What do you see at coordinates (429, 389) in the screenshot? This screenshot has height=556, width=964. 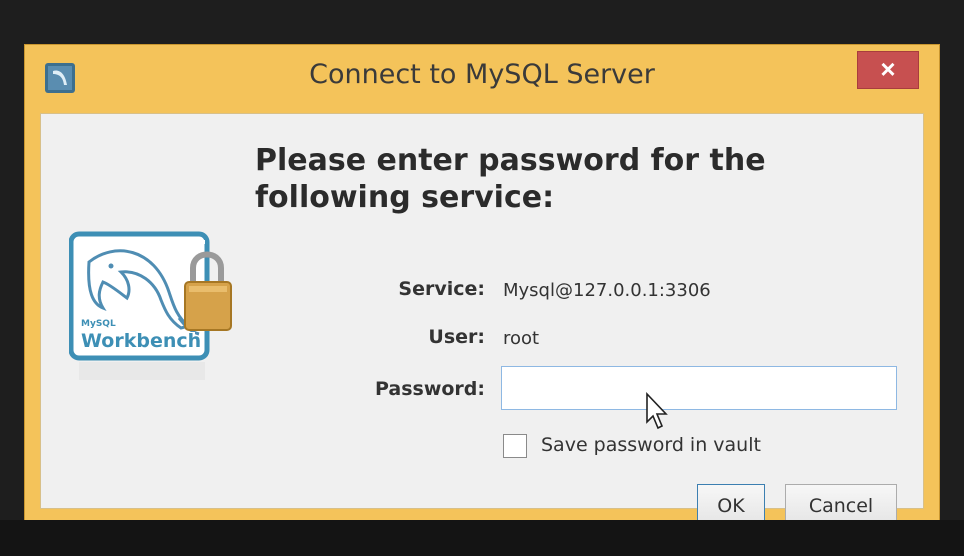 I see `password-label: Password:` at bounding box center [429, 389].